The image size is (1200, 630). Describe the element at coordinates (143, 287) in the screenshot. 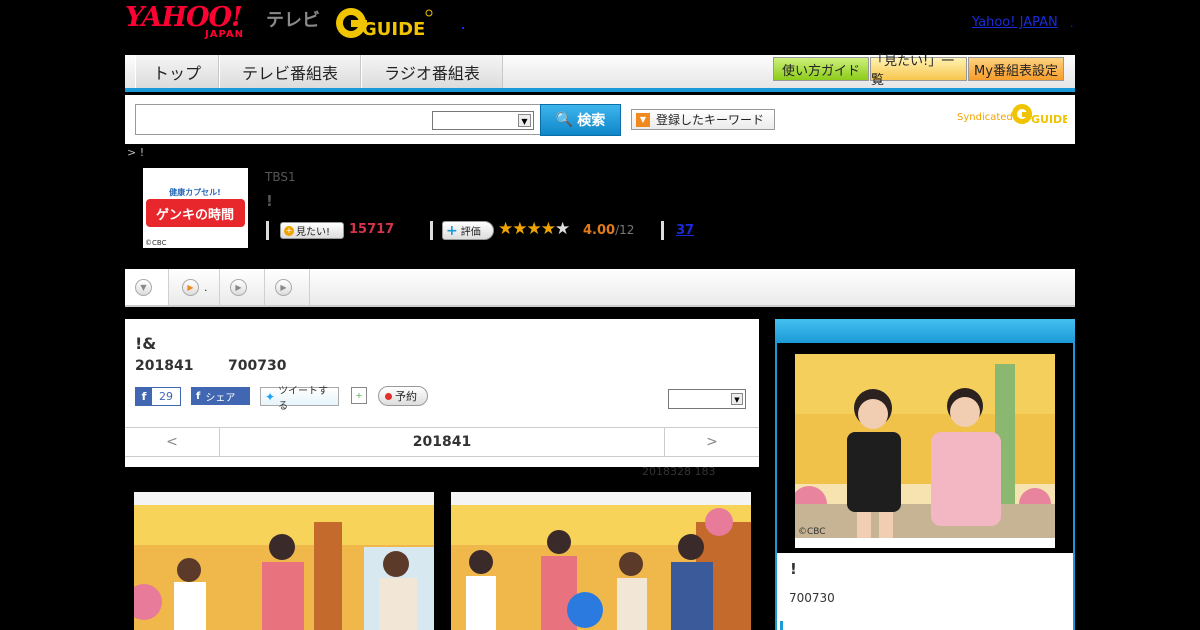

I see `down-arrow-icon: ▼` at that location.